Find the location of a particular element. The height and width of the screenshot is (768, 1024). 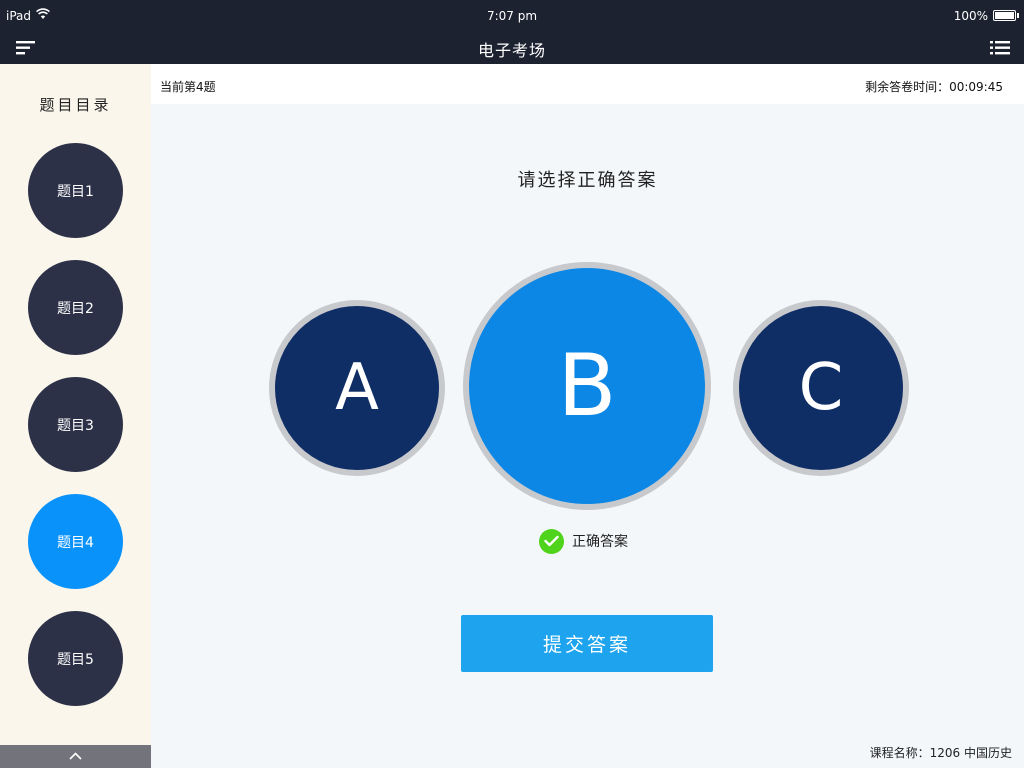

option-a-button: A is located at coordinates (357, 388).